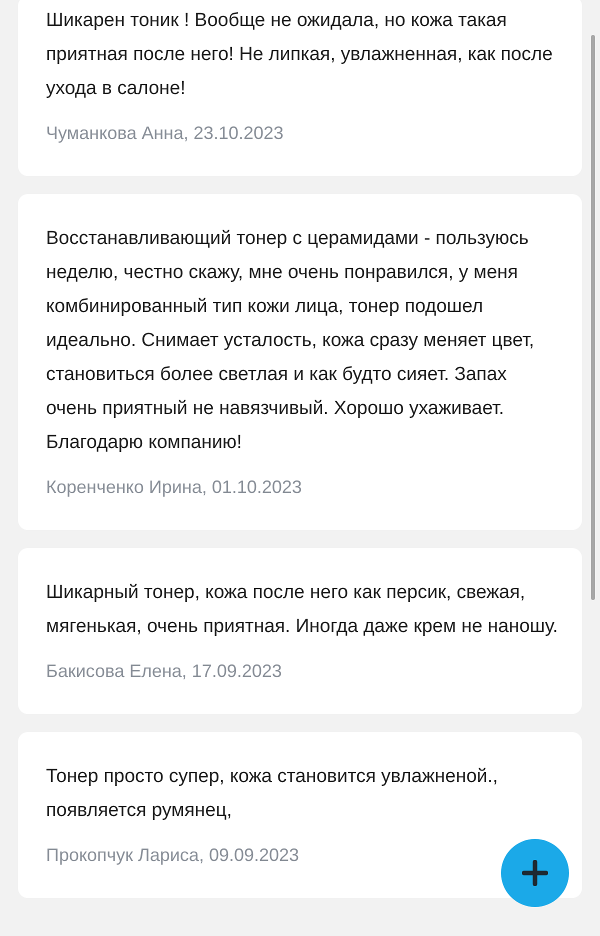  Describe the element at coordinates (165, 133) in the screenshot. I see `review-author: Чуманкова Анна, 23.10.2023` at that location.